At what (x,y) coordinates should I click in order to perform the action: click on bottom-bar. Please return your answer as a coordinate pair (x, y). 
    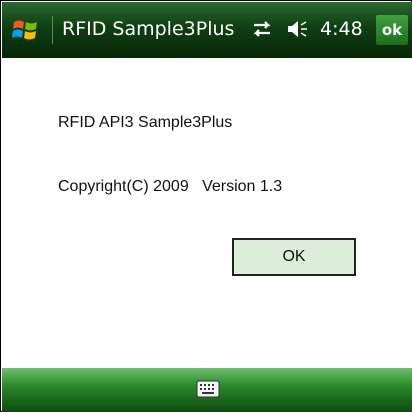
    Looking at the image, I should click on (207, 390).